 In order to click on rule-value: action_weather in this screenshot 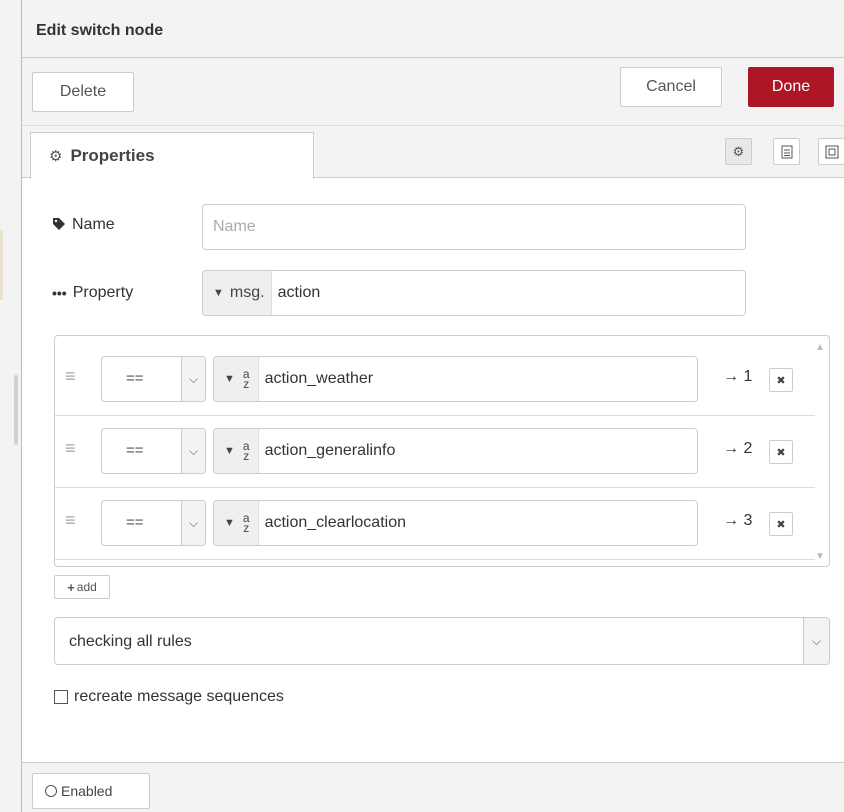, I will do `click(319, 378)`.